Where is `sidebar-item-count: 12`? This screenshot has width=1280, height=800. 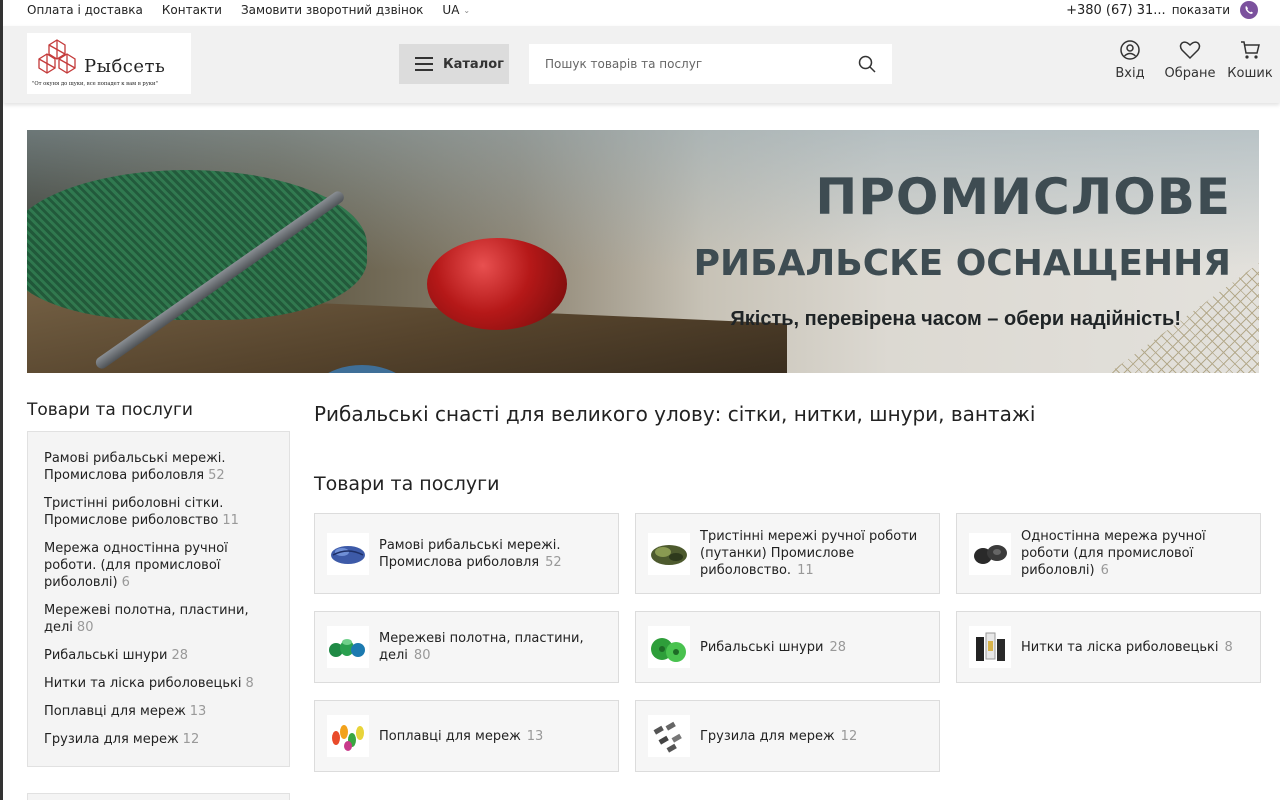
sidebar-item-count: 12 is located at coordinates (191, 739).